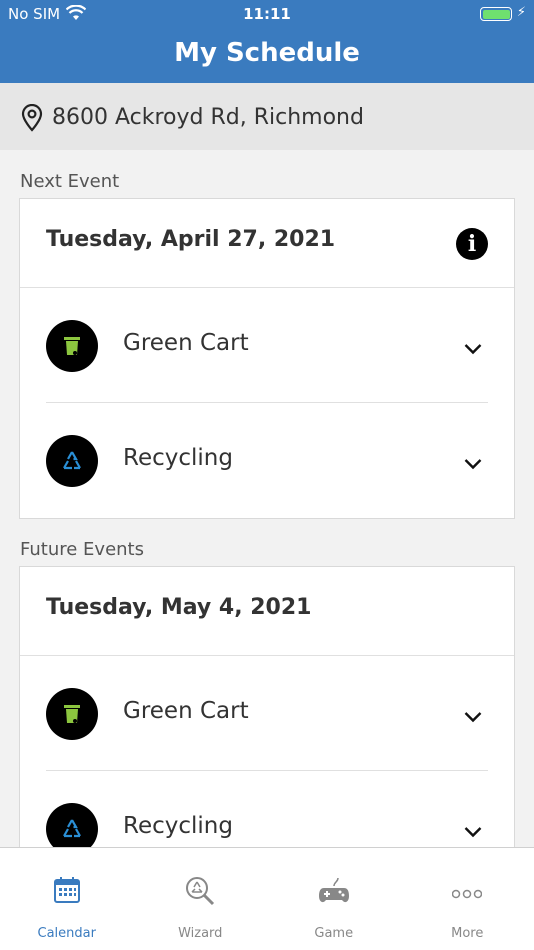 The image size is (534, 950). Describe the element at coordinates (472, 244) in the screenshot. I see `info-icon: i` at that location.